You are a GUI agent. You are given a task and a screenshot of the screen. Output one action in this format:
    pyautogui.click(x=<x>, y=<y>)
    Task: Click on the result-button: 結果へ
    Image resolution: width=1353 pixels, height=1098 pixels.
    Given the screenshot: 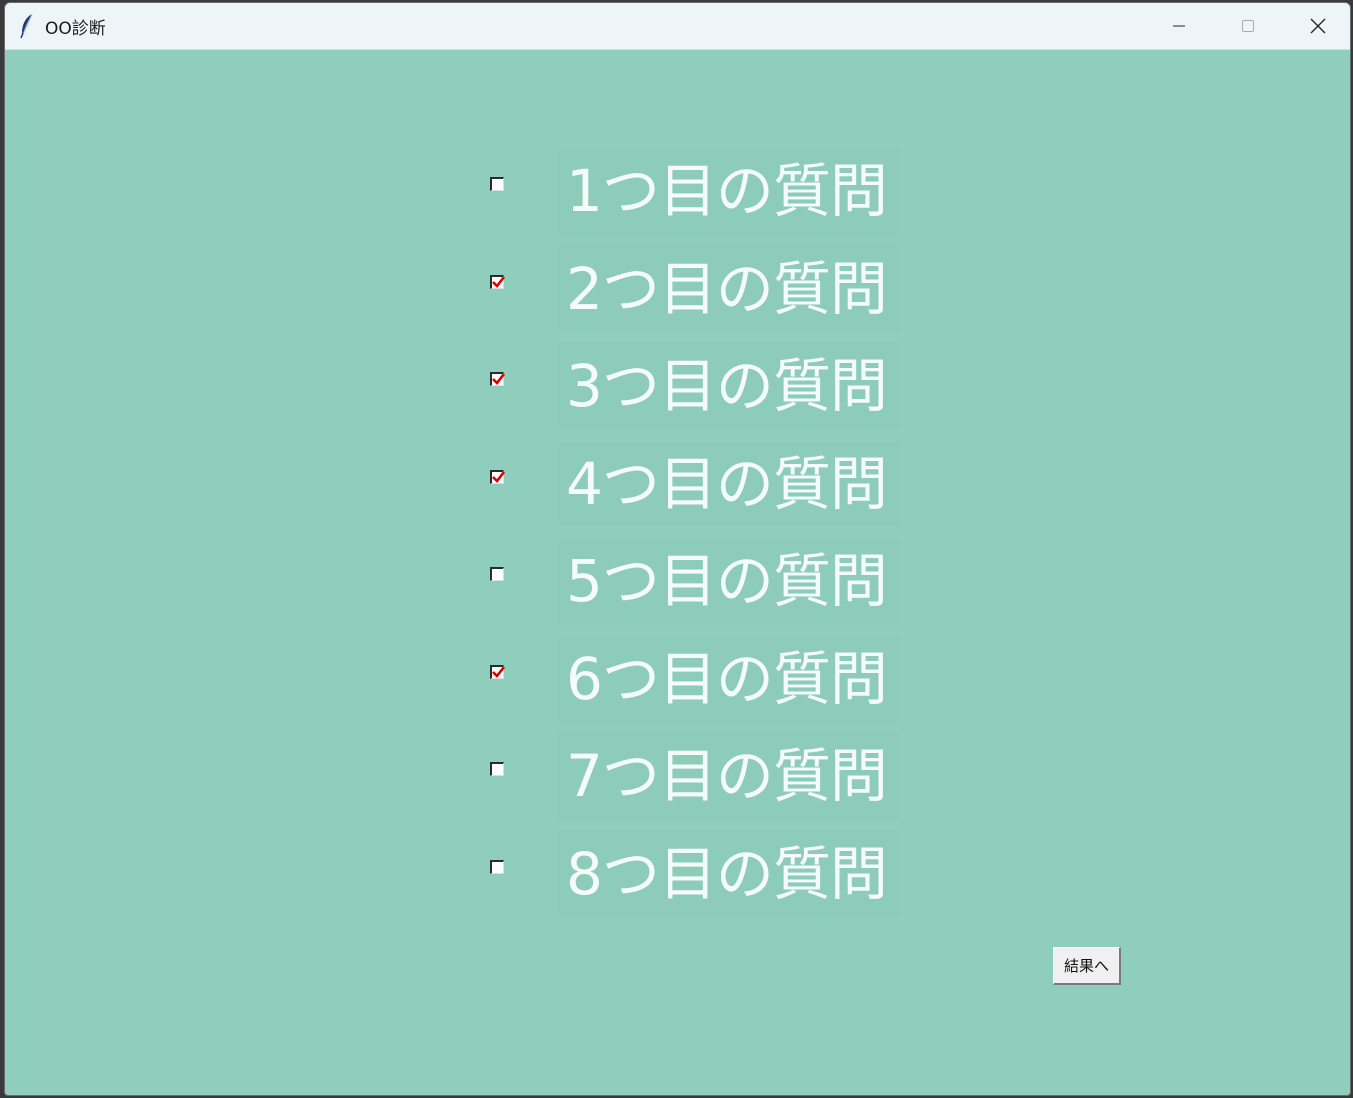 What is the action you would take?
    pyautogui.click(x=1087, y=966)
    